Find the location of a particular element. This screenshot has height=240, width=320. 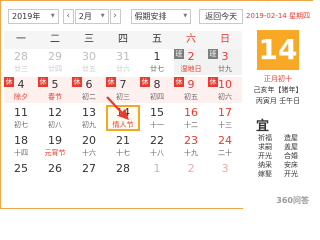

year-select: 2019年 ▼ is located at coordinates (33, 16).